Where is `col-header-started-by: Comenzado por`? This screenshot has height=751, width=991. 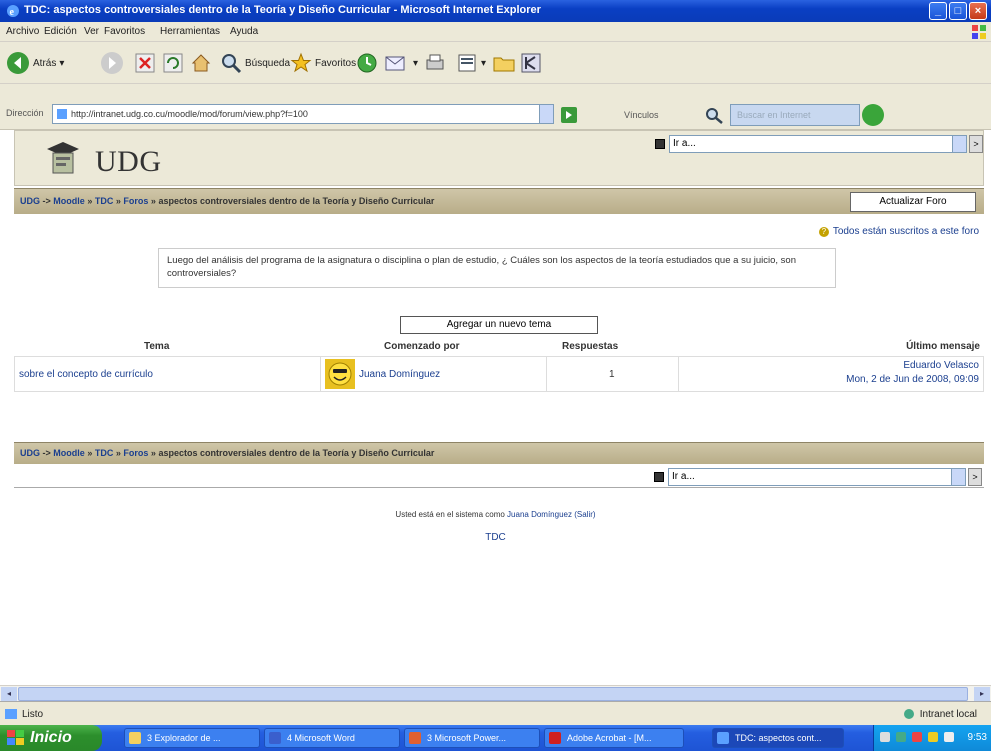
col-header-started-by: Comenzado por is located at coordinates (422, 346).